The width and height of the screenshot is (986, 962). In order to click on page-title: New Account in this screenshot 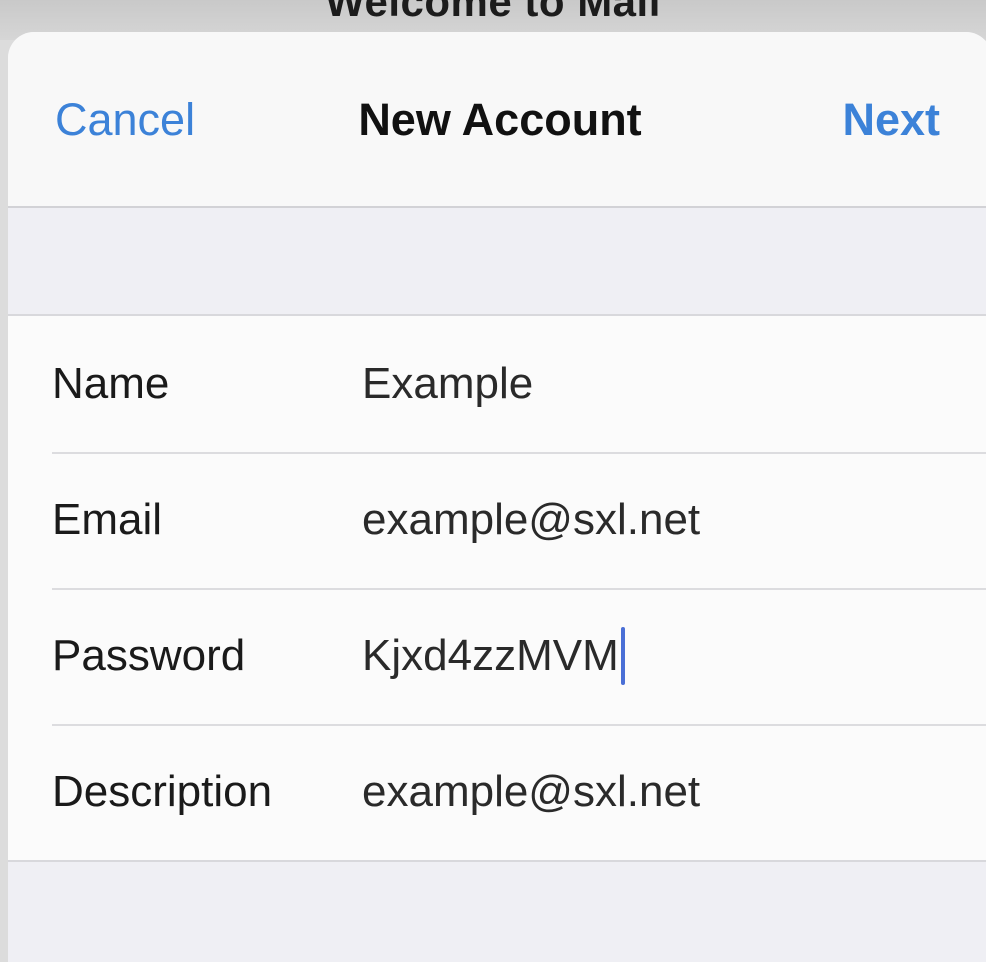, I will do `click(500, 119)`.